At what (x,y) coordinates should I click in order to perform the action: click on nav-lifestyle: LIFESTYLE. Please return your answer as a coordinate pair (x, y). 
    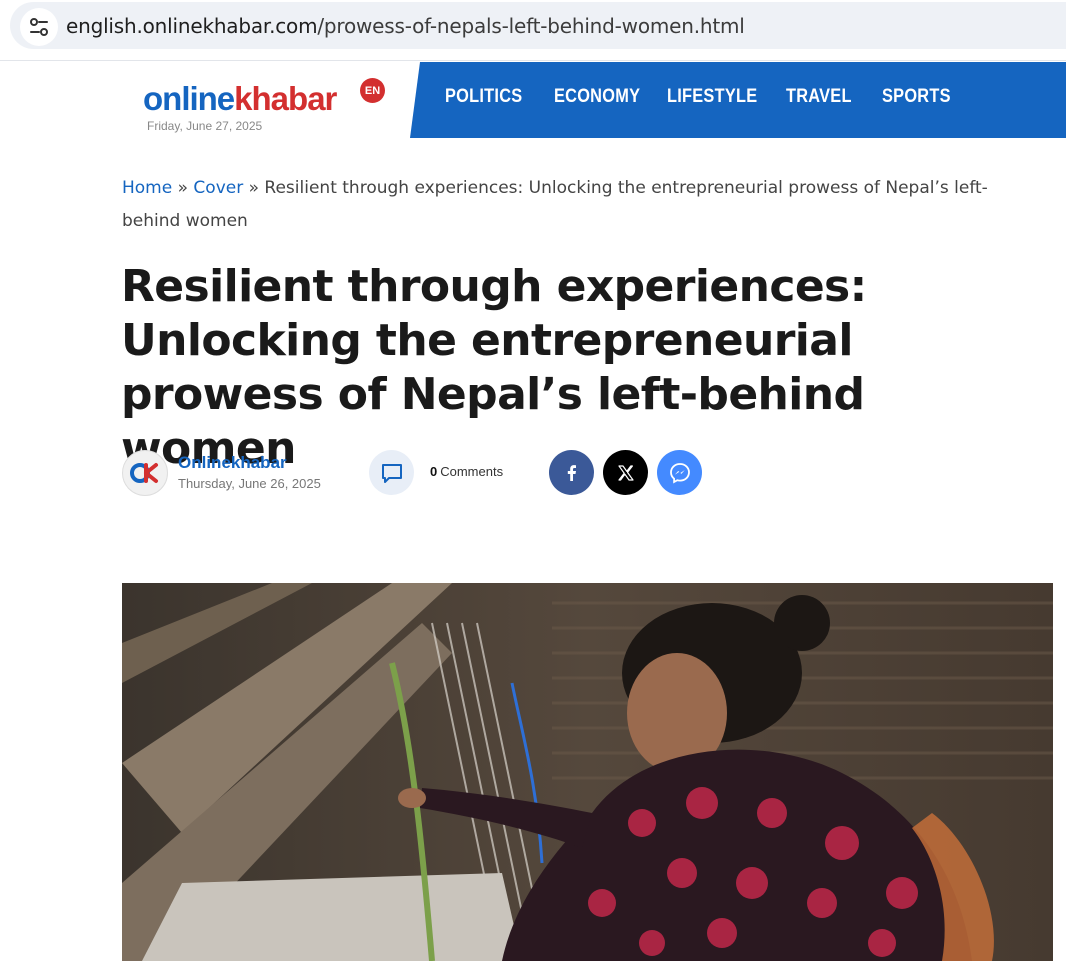
    Looking at the image, I should click on (712, 97).